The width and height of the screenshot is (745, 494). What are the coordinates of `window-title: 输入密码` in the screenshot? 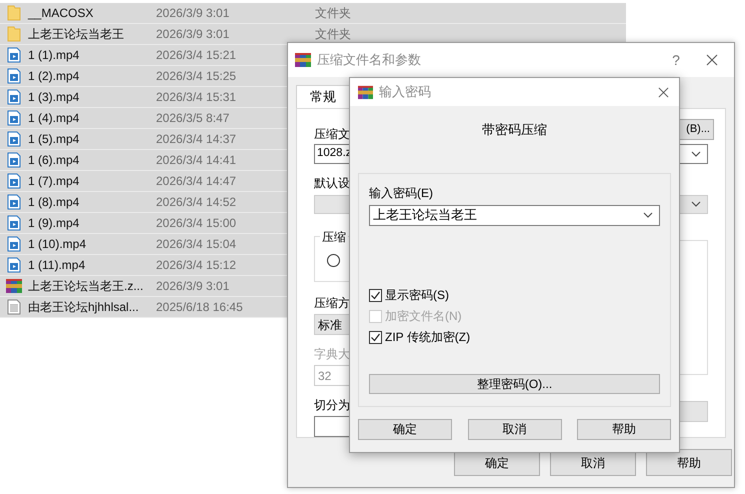 It's located at (405, 92).